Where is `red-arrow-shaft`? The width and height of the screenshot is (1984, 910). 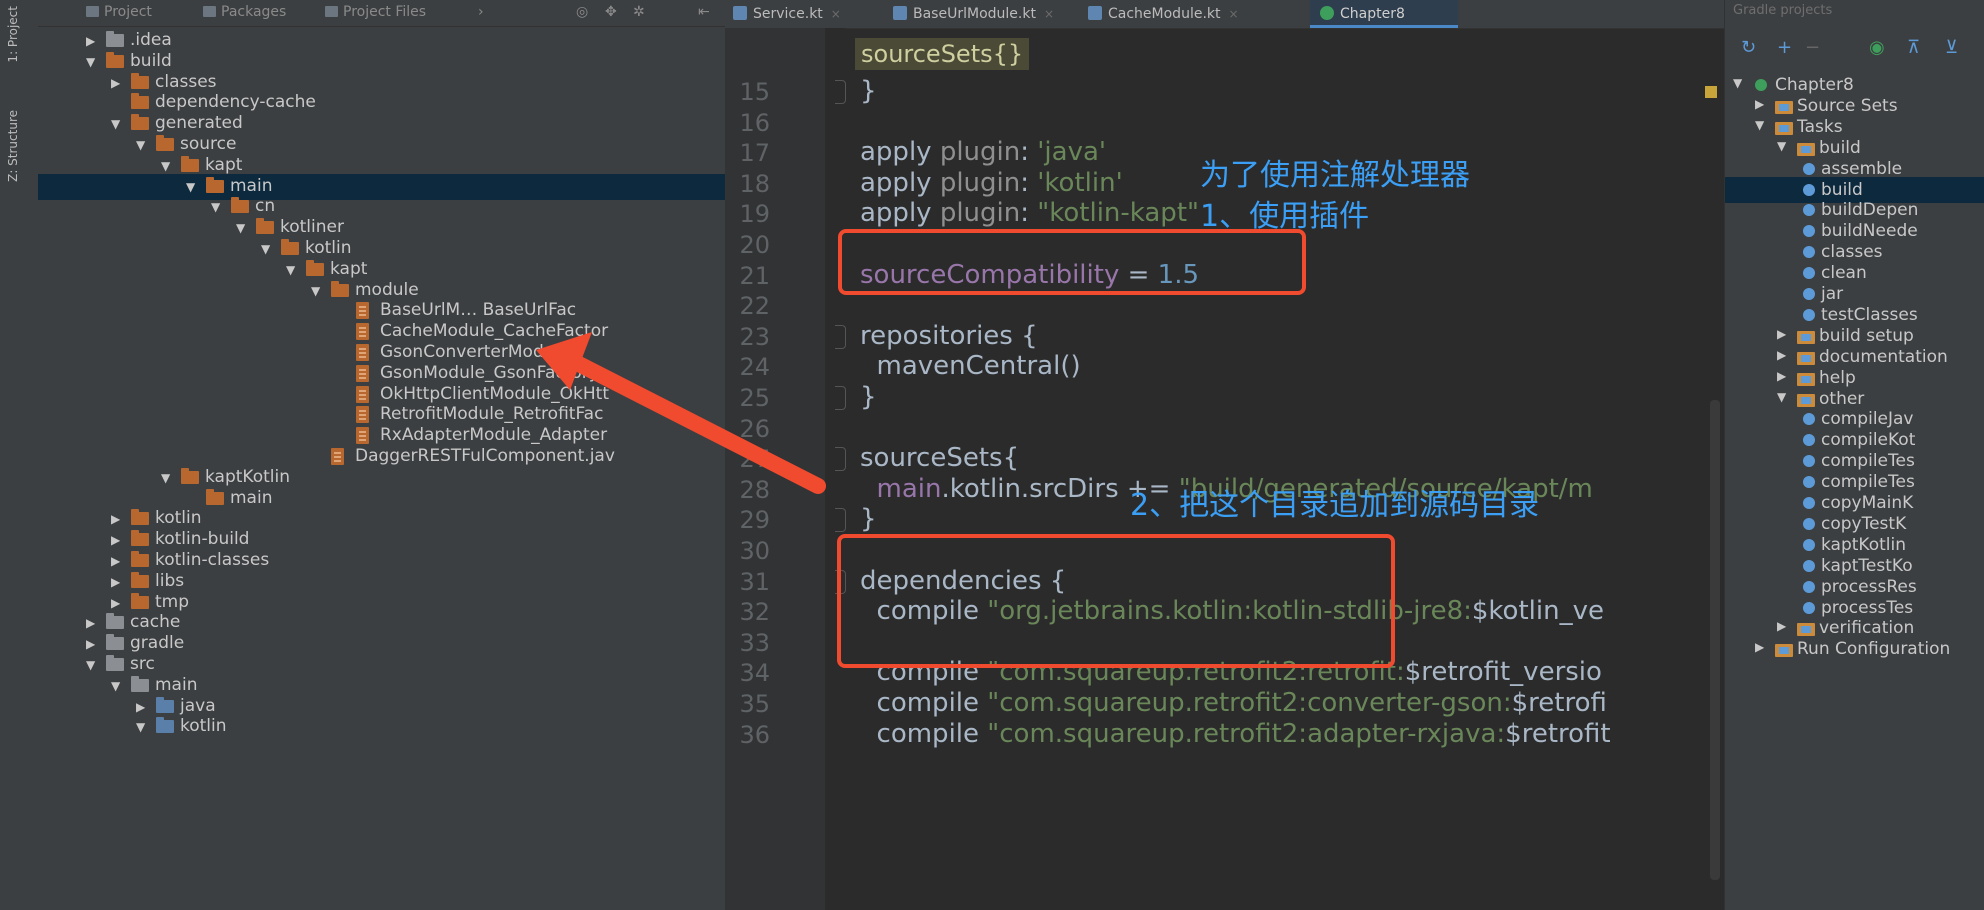
red-arrow-shaft is located at coordinates (696, 424).